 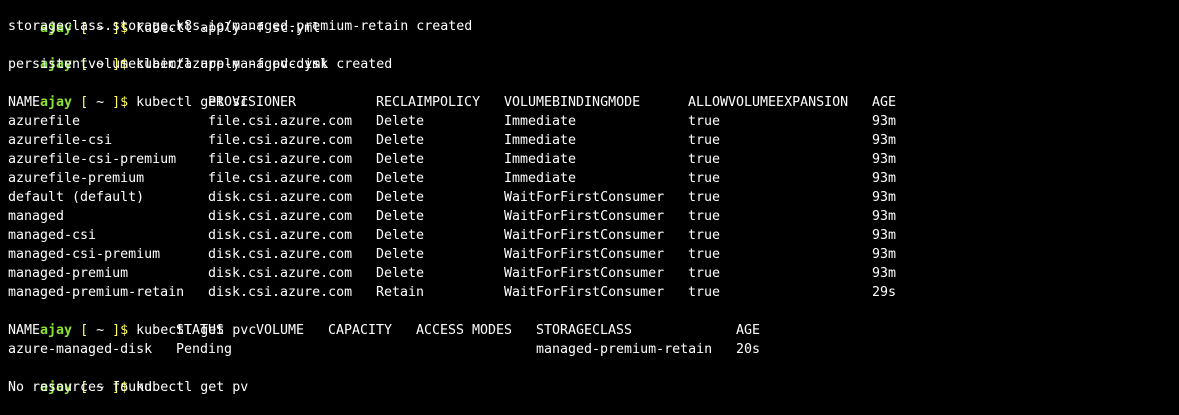 What do you see at coordinates (572, 102) in the screenshot?
I see `sc-header-volumebindingmode: VOLUMEBINDINGMODE` at bounding box center [572, 102].